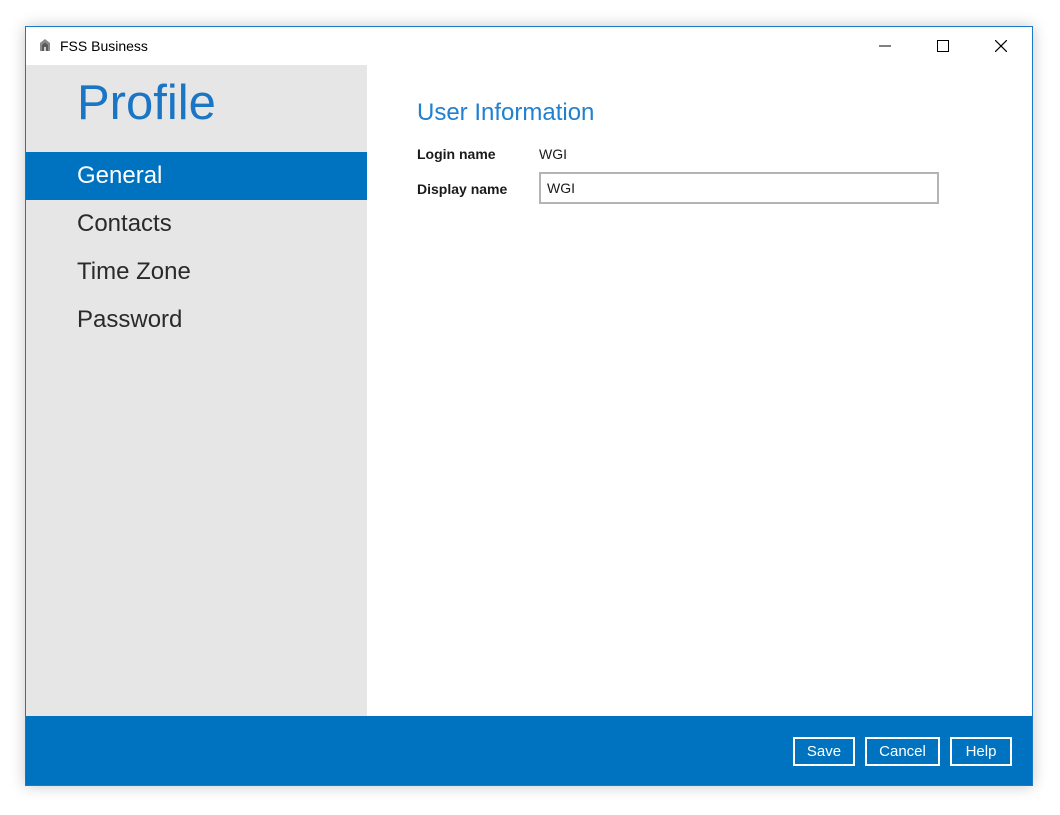  I want to click on maximize-icon, so click(943, 46).